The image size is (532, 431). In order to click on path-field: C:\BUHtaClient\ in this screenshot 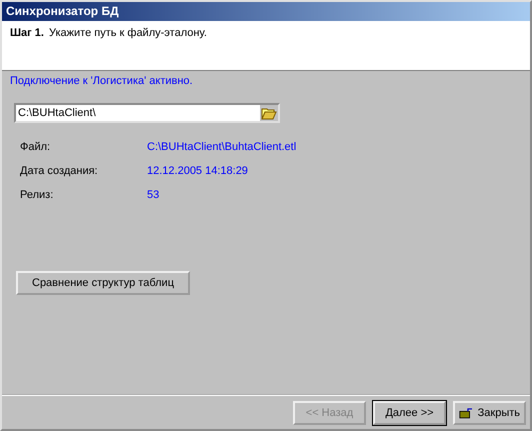, I will do `click(147, 113)`.